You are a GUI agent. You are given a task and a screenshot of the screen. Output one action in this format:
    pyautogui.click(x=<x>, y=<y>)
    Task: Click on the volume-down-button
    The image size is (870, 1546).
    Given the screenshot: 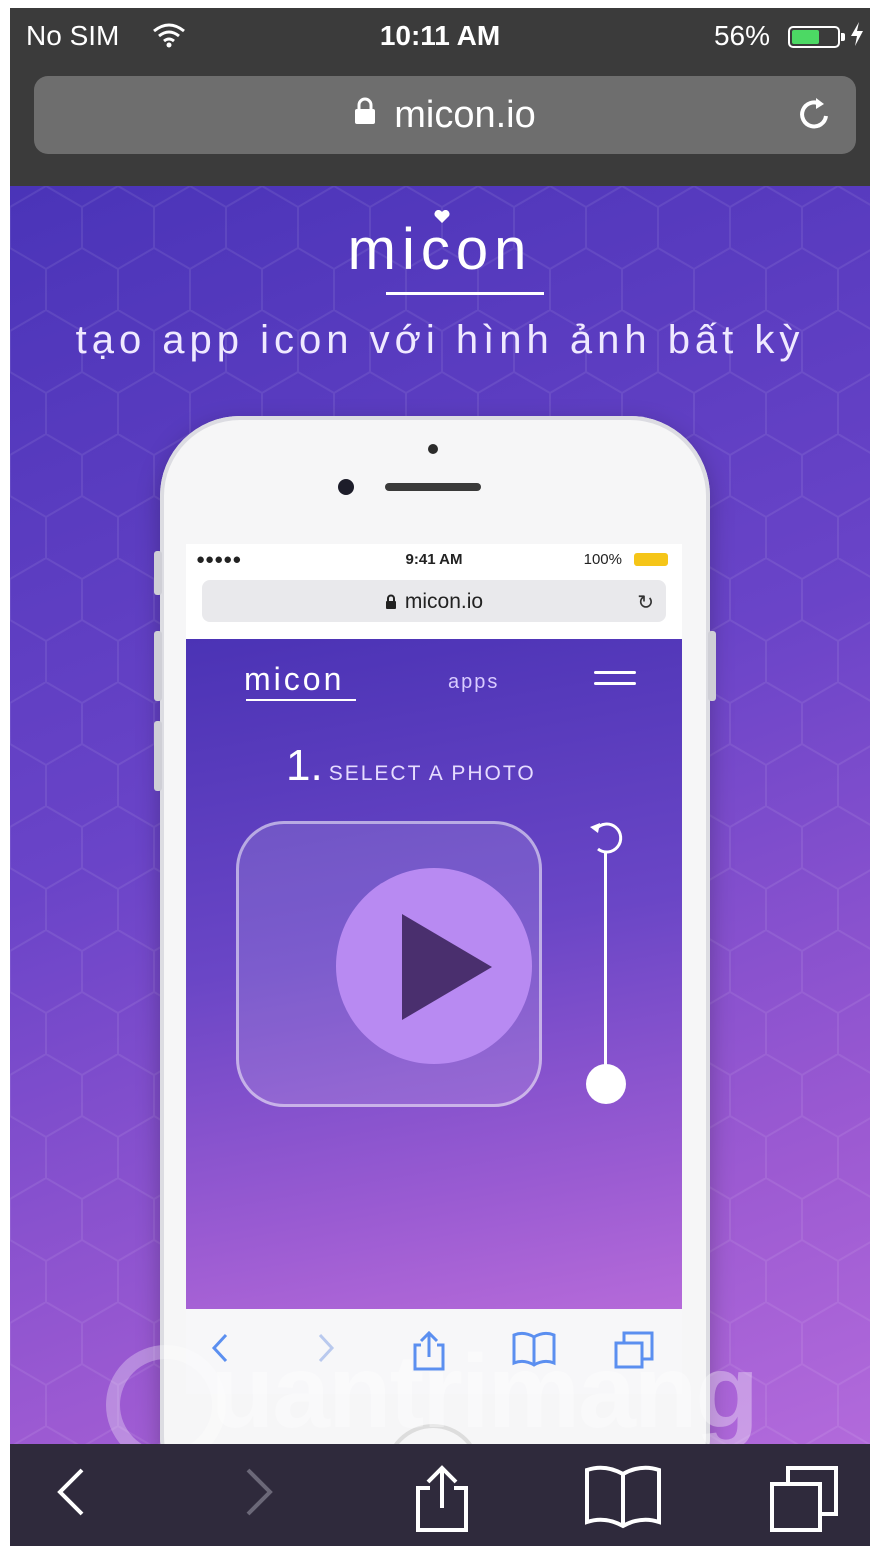 What is the action you would take?
    pyautogui.click(x=158, y=756)
    